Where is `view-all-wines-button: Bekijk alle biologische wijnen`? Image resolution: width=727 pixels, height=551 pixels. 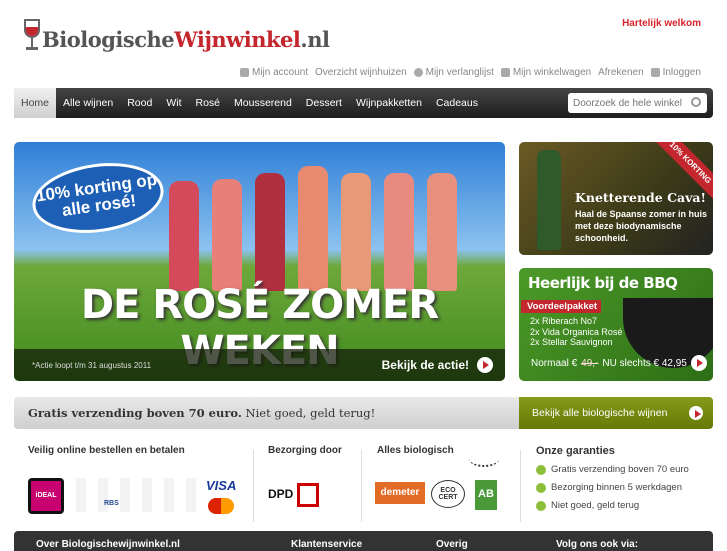
view-all-wines-button: Bekijk alle biologische wijnen is located at coordinates (616, 413).